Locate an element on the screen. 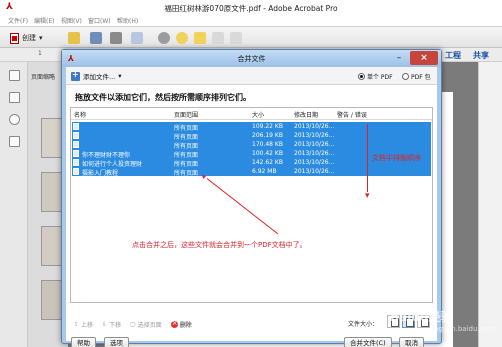  file-name: 摄影入门教程 is located at coordinates (100, 173).